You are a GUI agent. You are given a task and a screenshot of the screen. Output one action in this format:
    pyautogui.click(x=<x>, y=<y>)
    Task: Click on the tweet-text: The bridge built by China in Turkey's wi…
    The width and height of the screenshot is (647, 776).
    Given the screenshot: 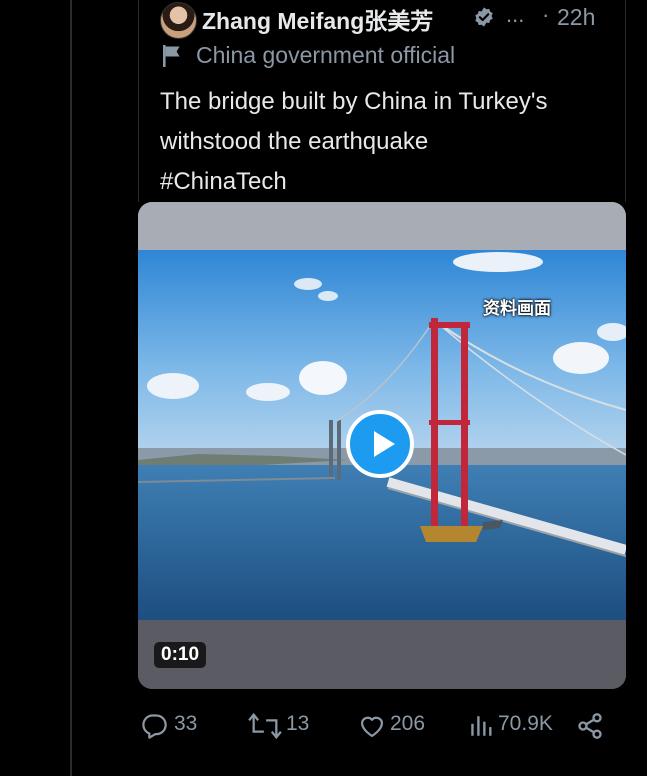 What is the action you would take?
    pyautogui.click(x=390, y=142)
    